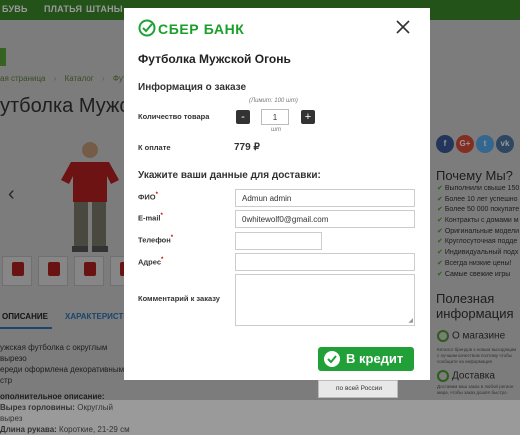 The width and height of the screenshot is (520, 435). What do you see at coordinates (174, 116) in the screenshot?
I see `quantity-label: Количество товара` at bounding box center [174, 116].